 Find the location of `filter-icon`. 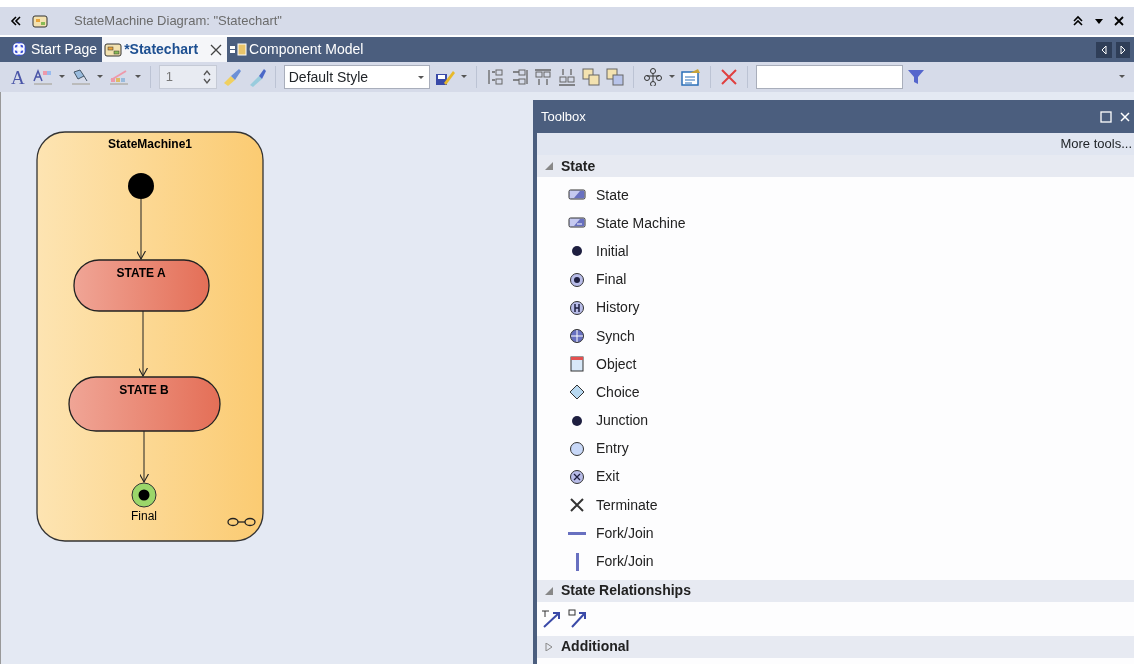

filter-icon is located at coordinates (915, 77).